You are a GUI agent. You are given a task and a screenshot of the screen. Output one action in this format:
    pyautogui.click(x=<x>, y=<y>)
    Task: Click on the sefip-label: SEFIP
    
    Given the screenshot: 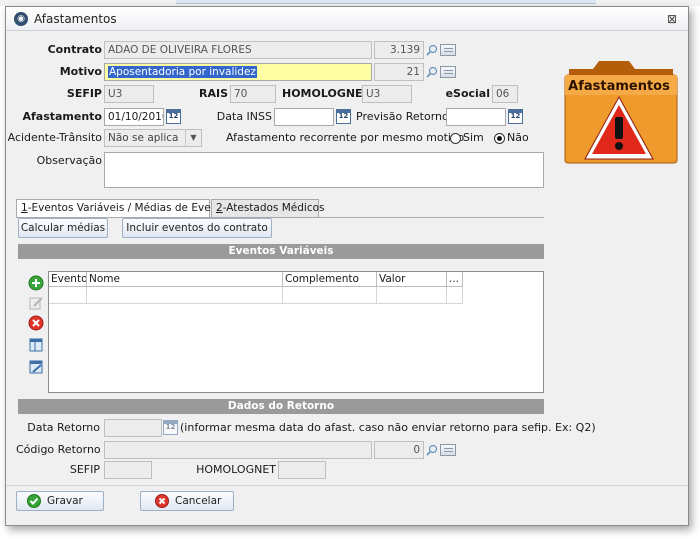 What is the action you would take?
    pyautogui.click(x=84, y=93)
    